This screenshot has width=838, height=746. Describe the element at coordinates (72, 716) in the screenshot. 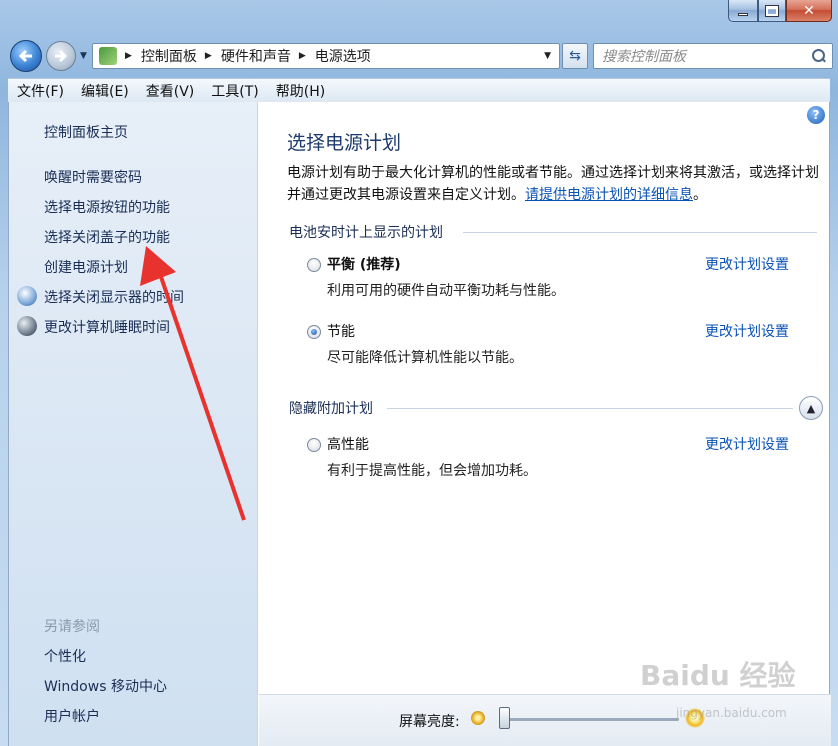

I see `see-also-user-accounts: 用户帐户` at that location.